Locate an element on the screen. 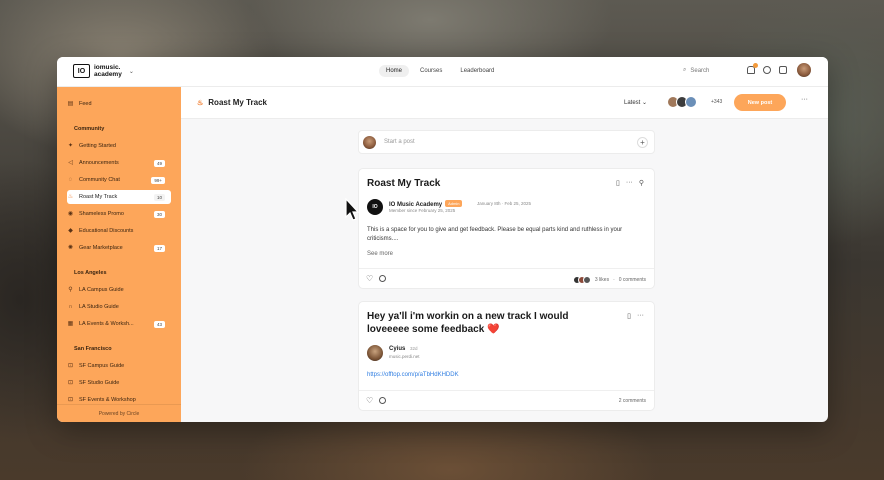  home-icon: ▤ is located at coordinates (70, 103).